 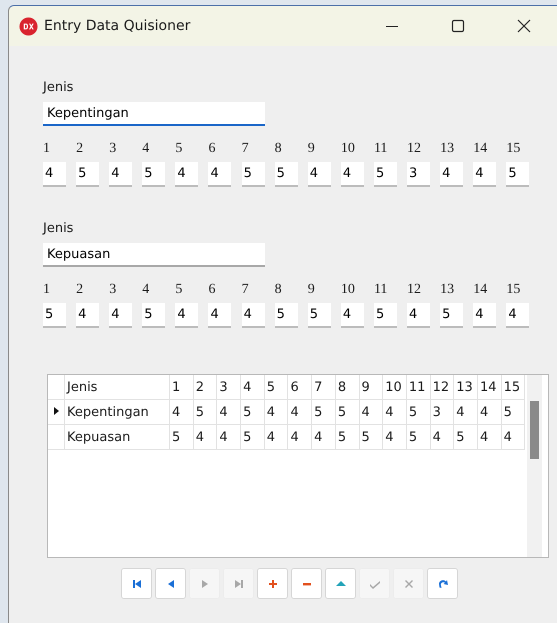 What do you see at coordinates (408, 584) in the screenshot?
I see `cross-icon` at bounding box center [408, 584].